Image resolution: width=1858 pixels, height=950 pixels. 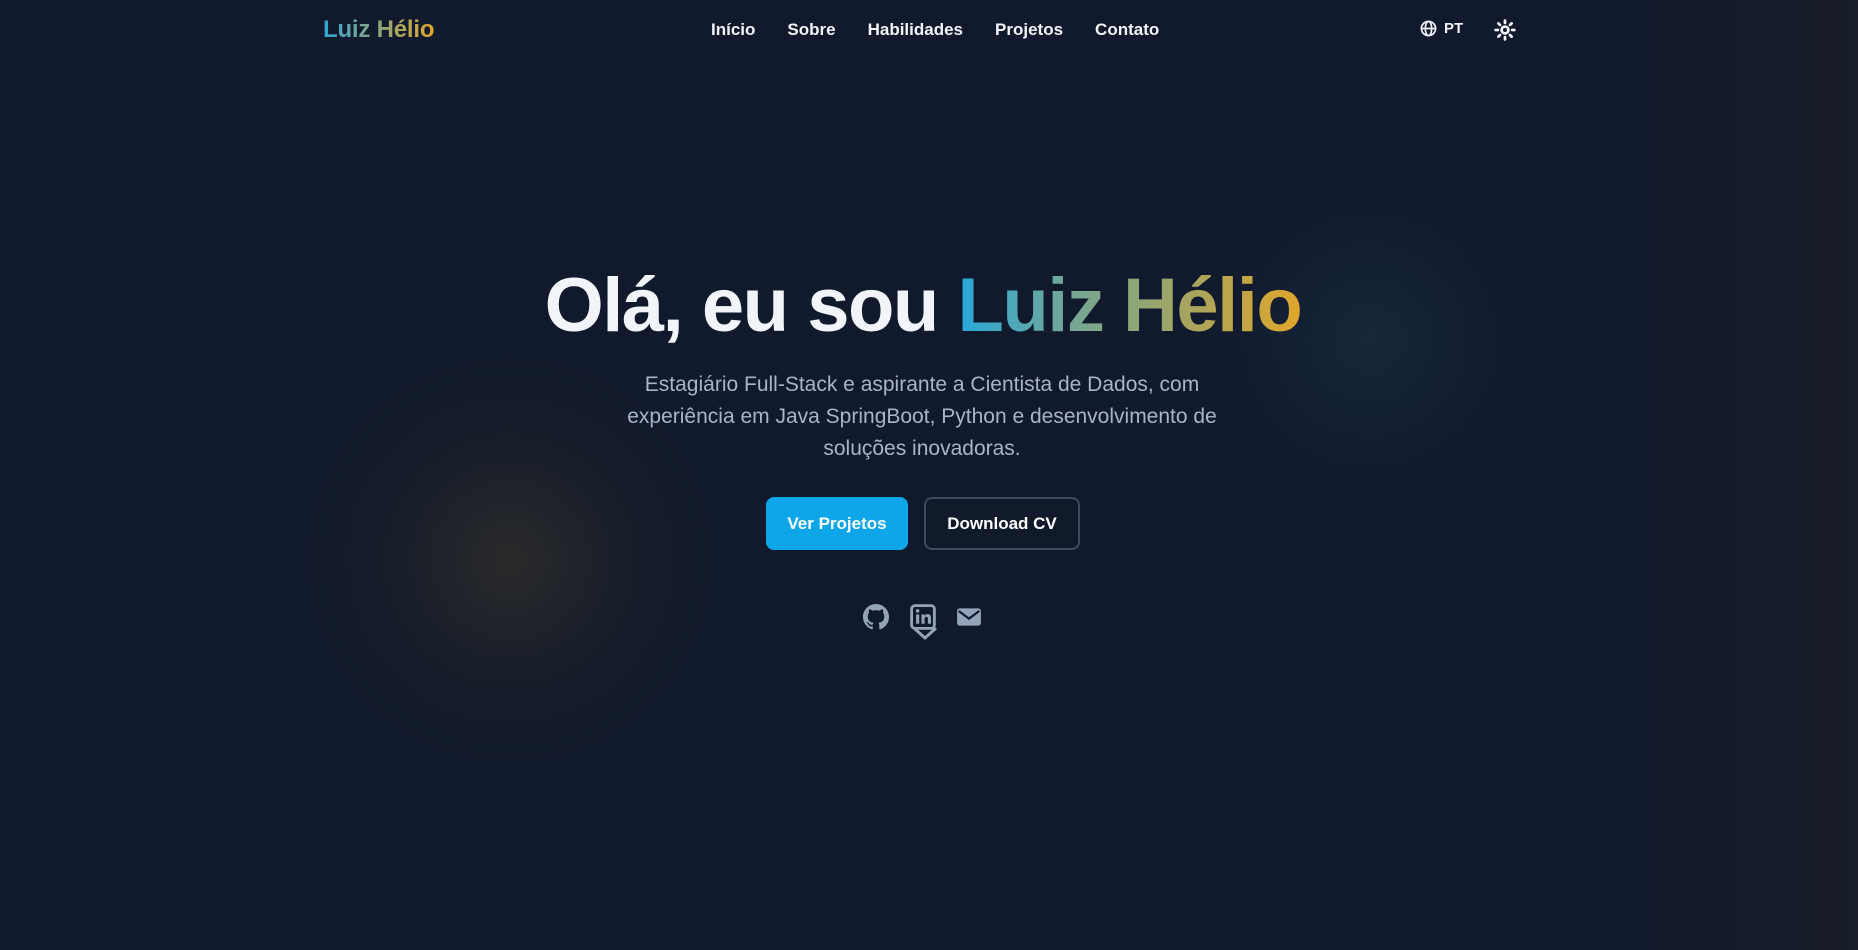 I want to click on hero-greeting: Olá, eu sou, so click(x=742, y=305).